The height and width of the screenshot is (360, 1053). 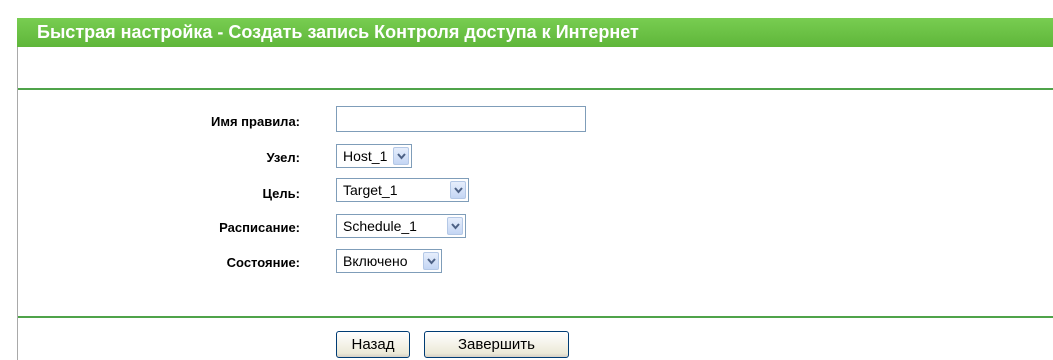 What do you see at coordinates (281, 193) in the screenshot?
I see `target-label: Цель:` at bounding box center [281, 193].